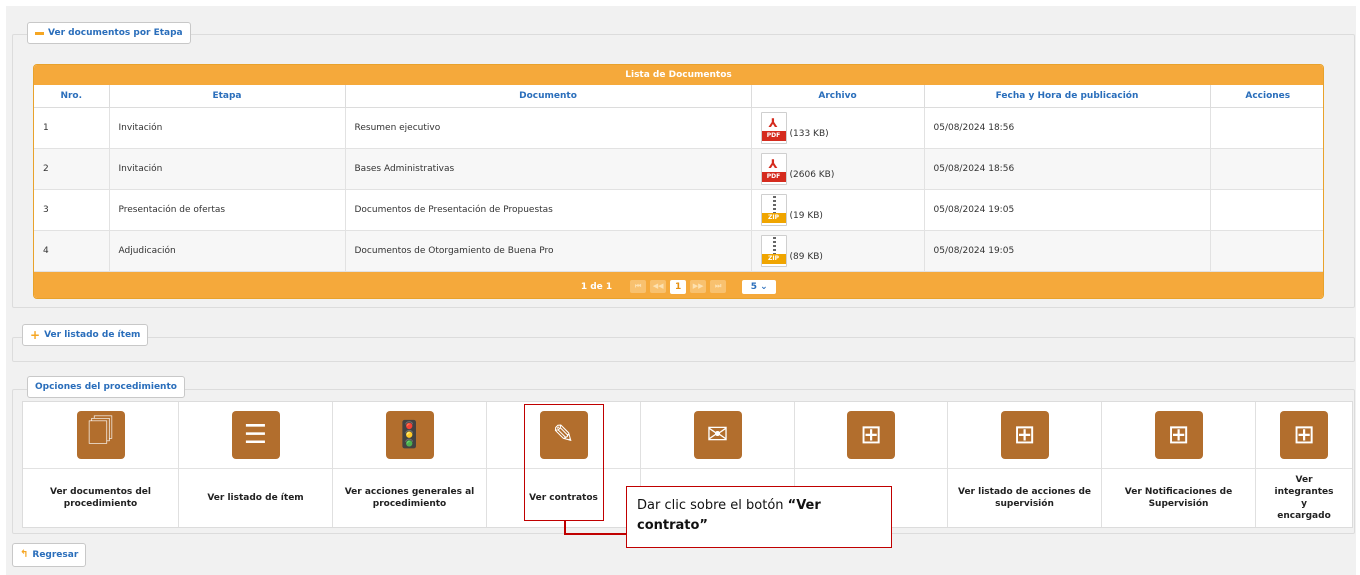 Image resolution: width=1360 pixels, height=575 pixels. Describe the element at coordinates (256, 464) in the screenshot. I see `option-ver-listado-item: ☰ Ver listado de ítem` at that location.